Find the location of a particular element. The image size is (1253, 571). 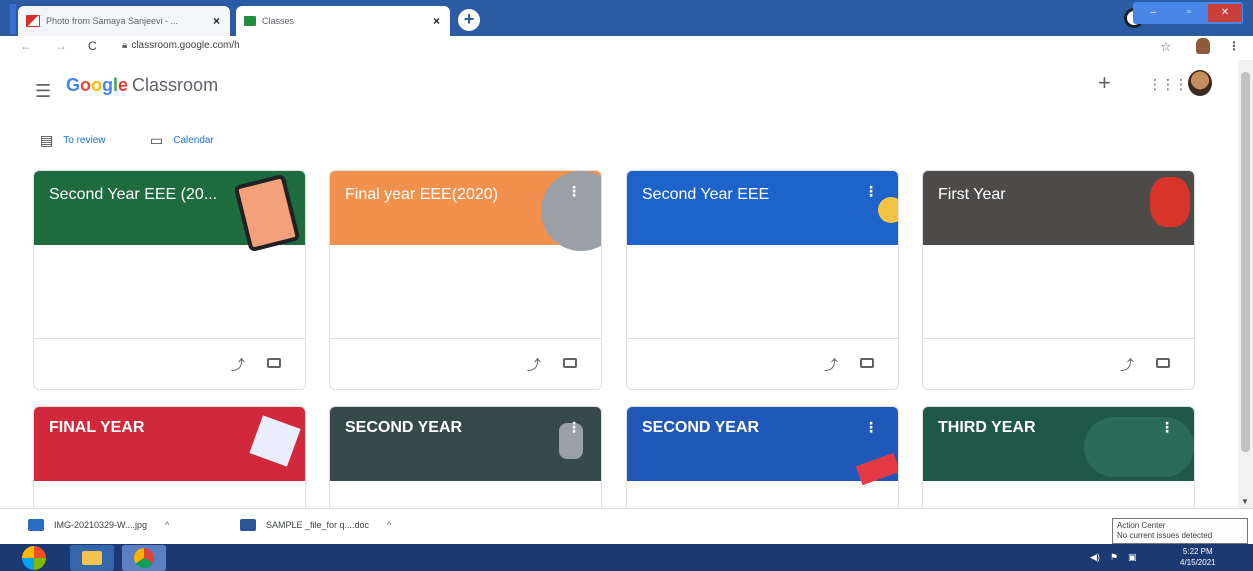

download-item: IMG-20210329-W....jpg ^ is located at coordinates (98, 525).